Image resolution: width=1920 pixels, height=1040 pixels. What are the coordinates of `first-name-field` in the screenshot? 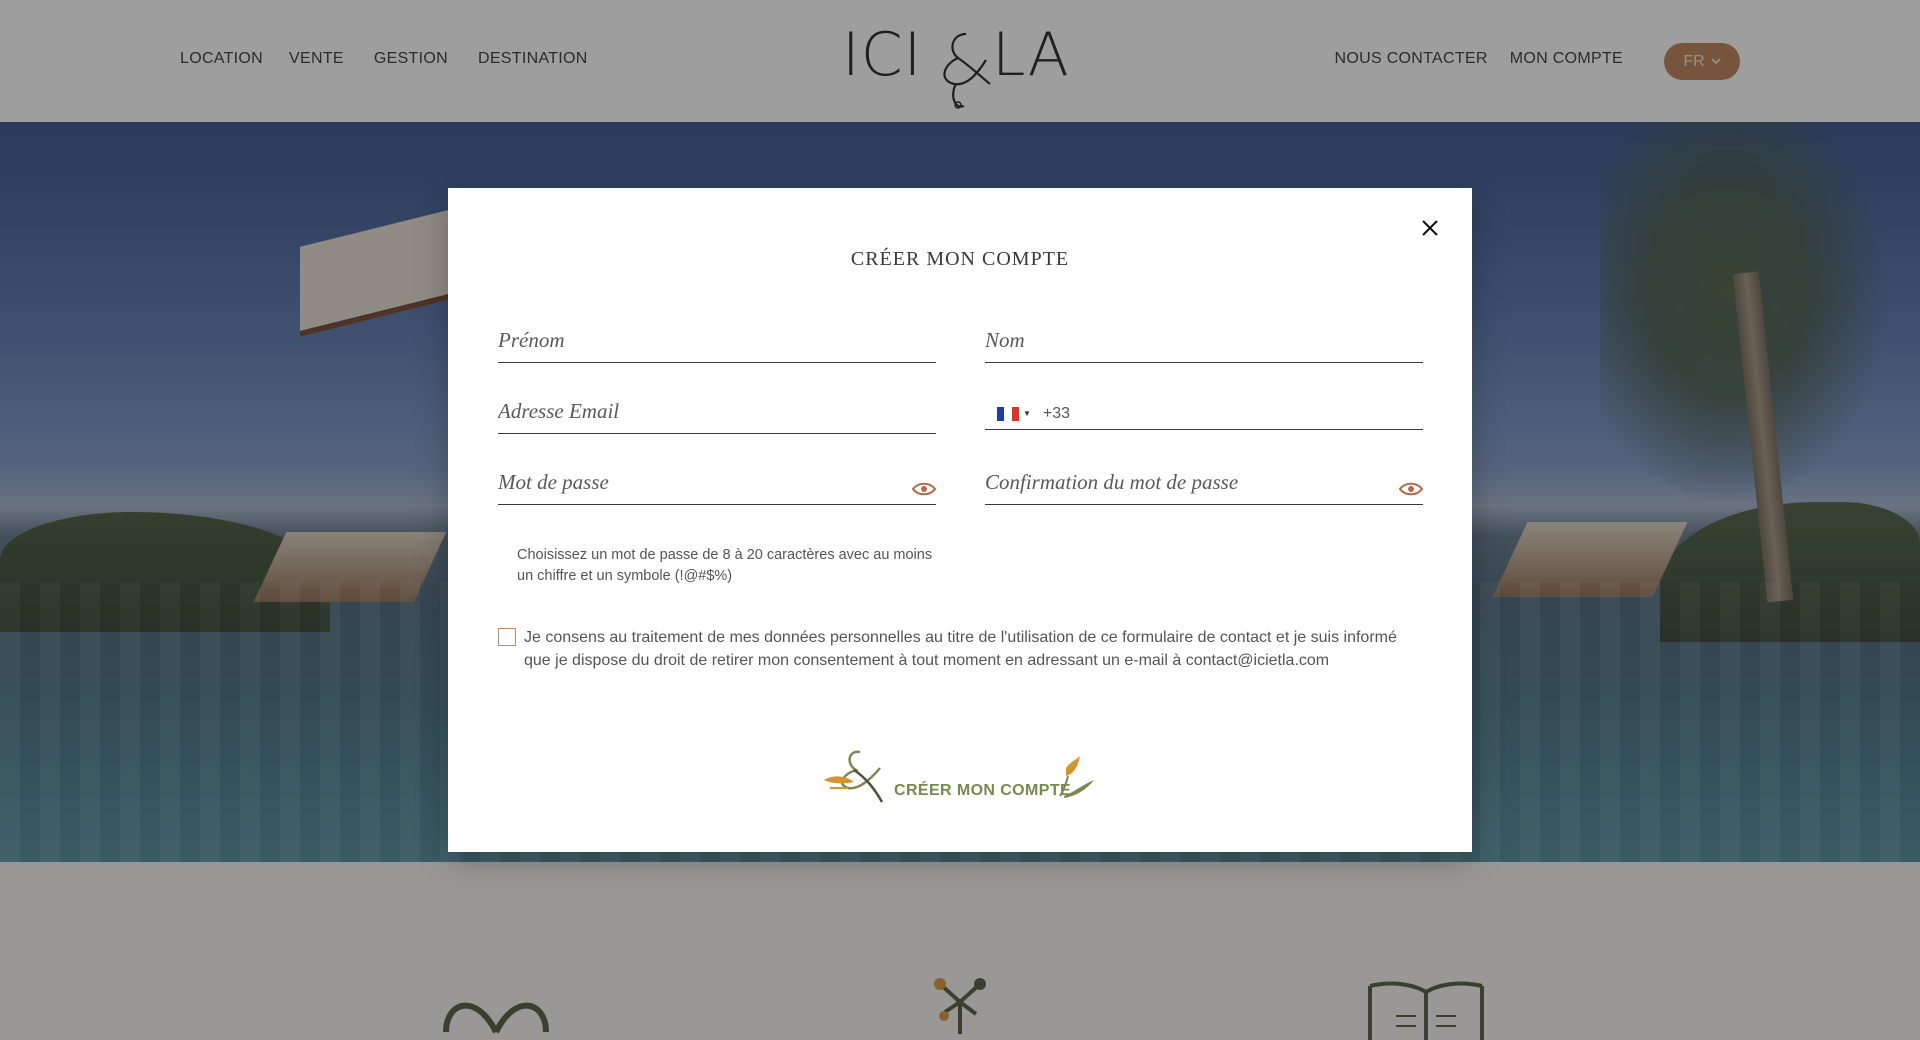 It's located at (717, 343).